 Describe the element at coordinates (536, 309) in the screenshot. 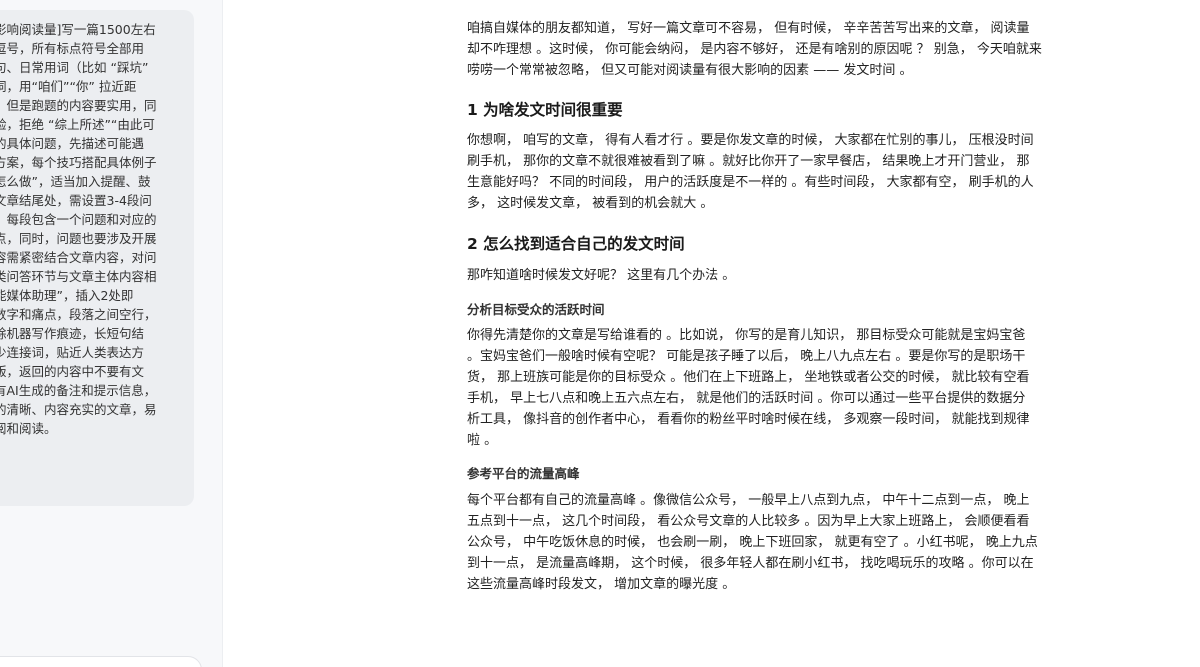

I see `subsection-heading: 分析目标受众的活跃时间` at that location.